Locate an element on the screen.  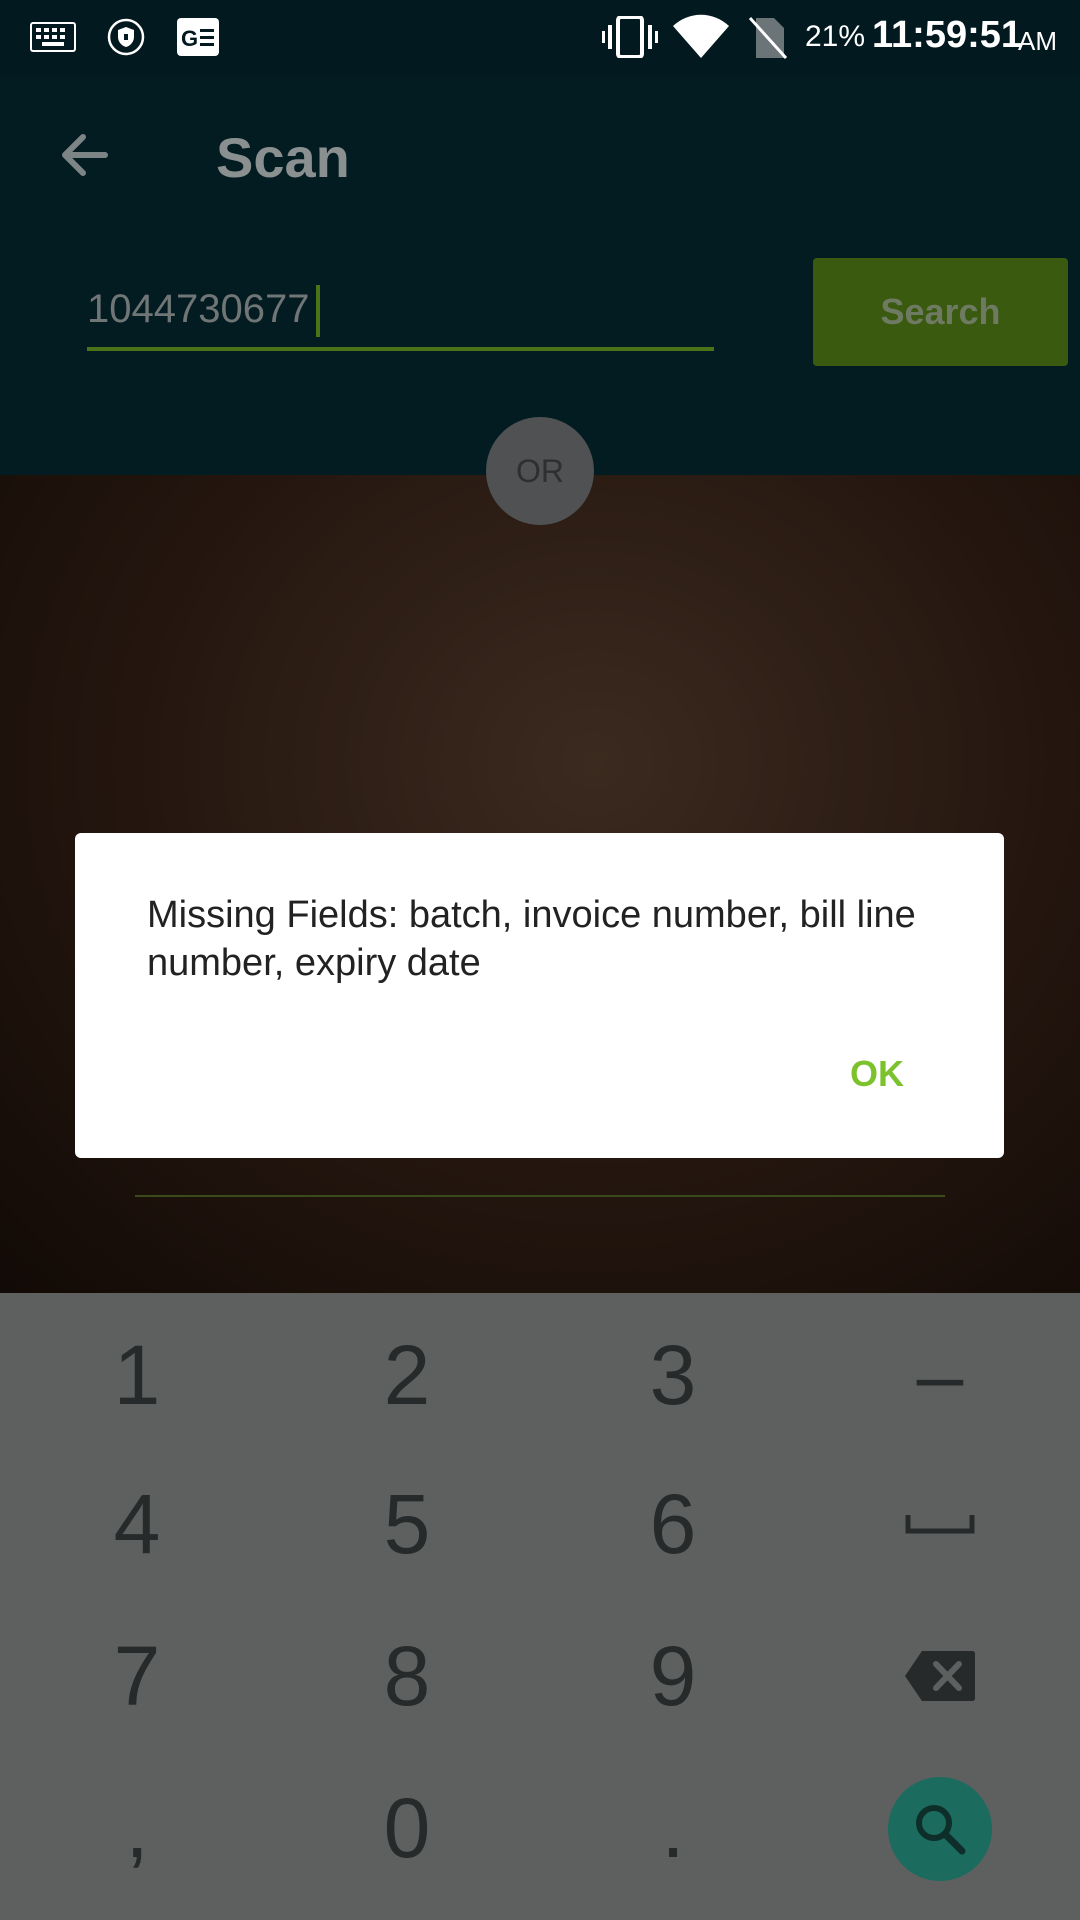
search-input-value: 1044730677 is located at coordinates (198, 309).